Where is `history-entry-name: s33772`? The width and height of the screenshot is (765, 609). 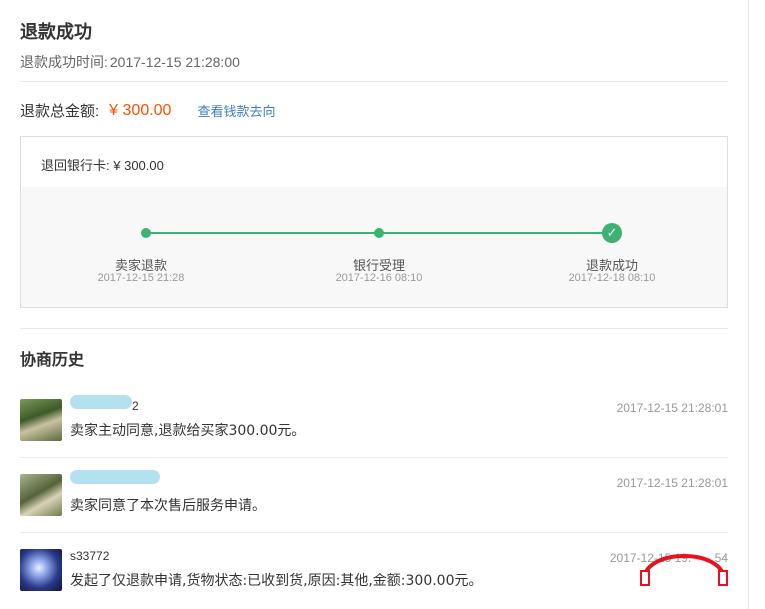
history-entry-name: s33772 is located at coordinates (90, 556).